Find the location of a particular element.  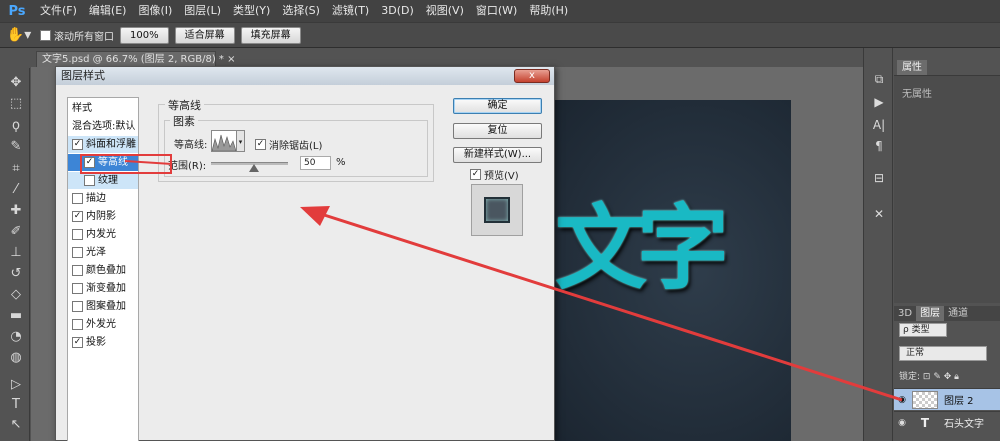

healing-tool-icon: ✚ is located at coordinates (16, 211).